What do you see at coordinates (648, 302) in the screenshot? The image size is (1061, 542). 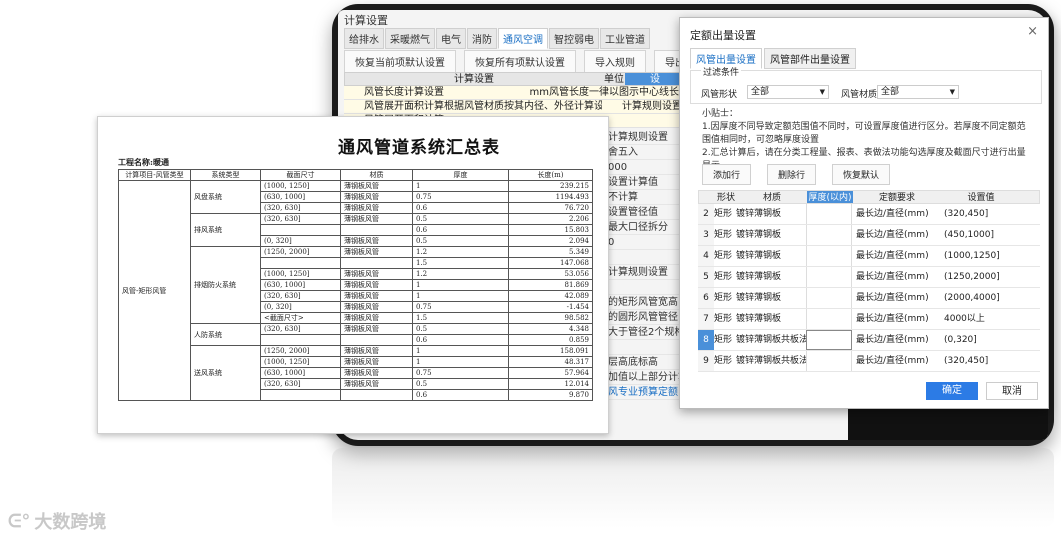 I see `setting-value: 的矩形风管宽高+10` at bounding box center [648, 302].